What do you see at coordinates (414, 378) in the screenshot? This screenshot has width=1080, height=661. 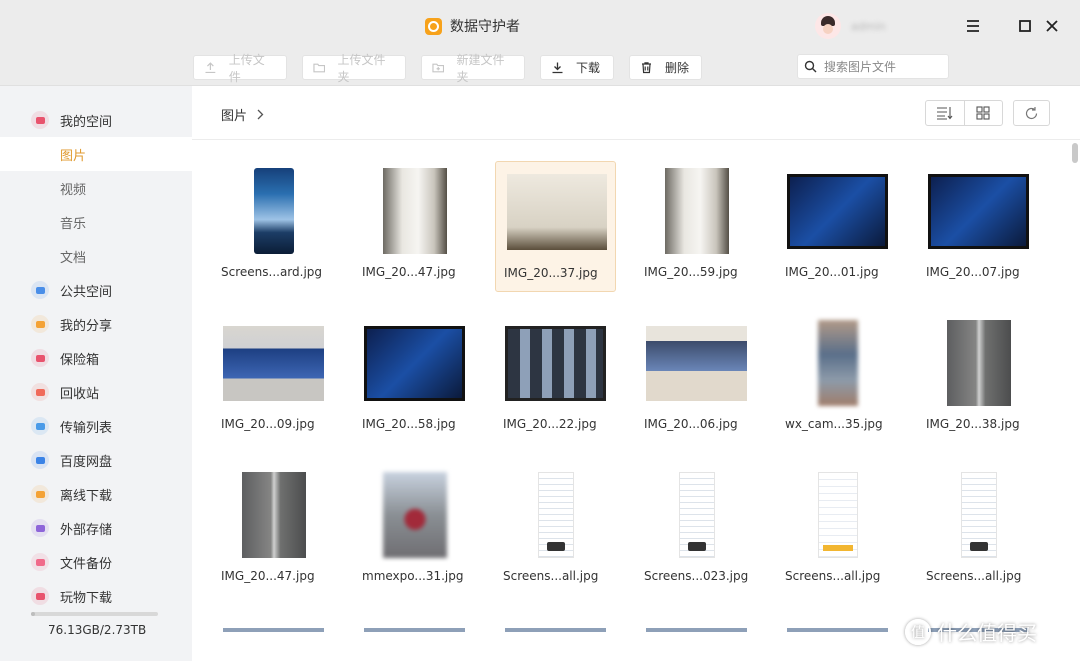 I see `file-tile: IMG_20...58.jpg` at bounding box center [414, 378].